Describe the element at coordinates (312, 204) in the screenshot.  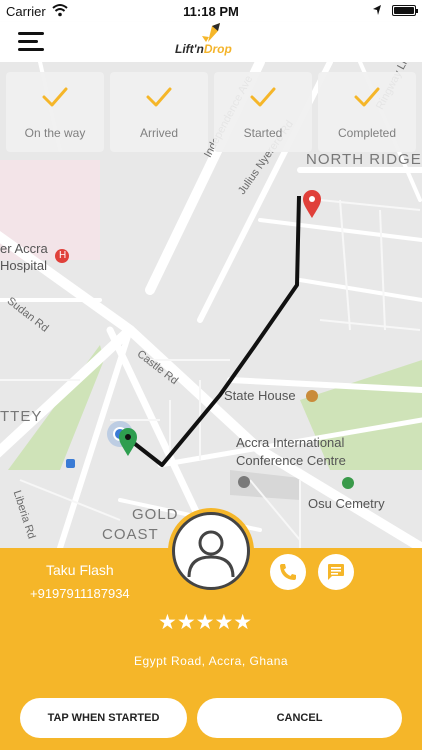
I see `destination-pin-icon` at that location.